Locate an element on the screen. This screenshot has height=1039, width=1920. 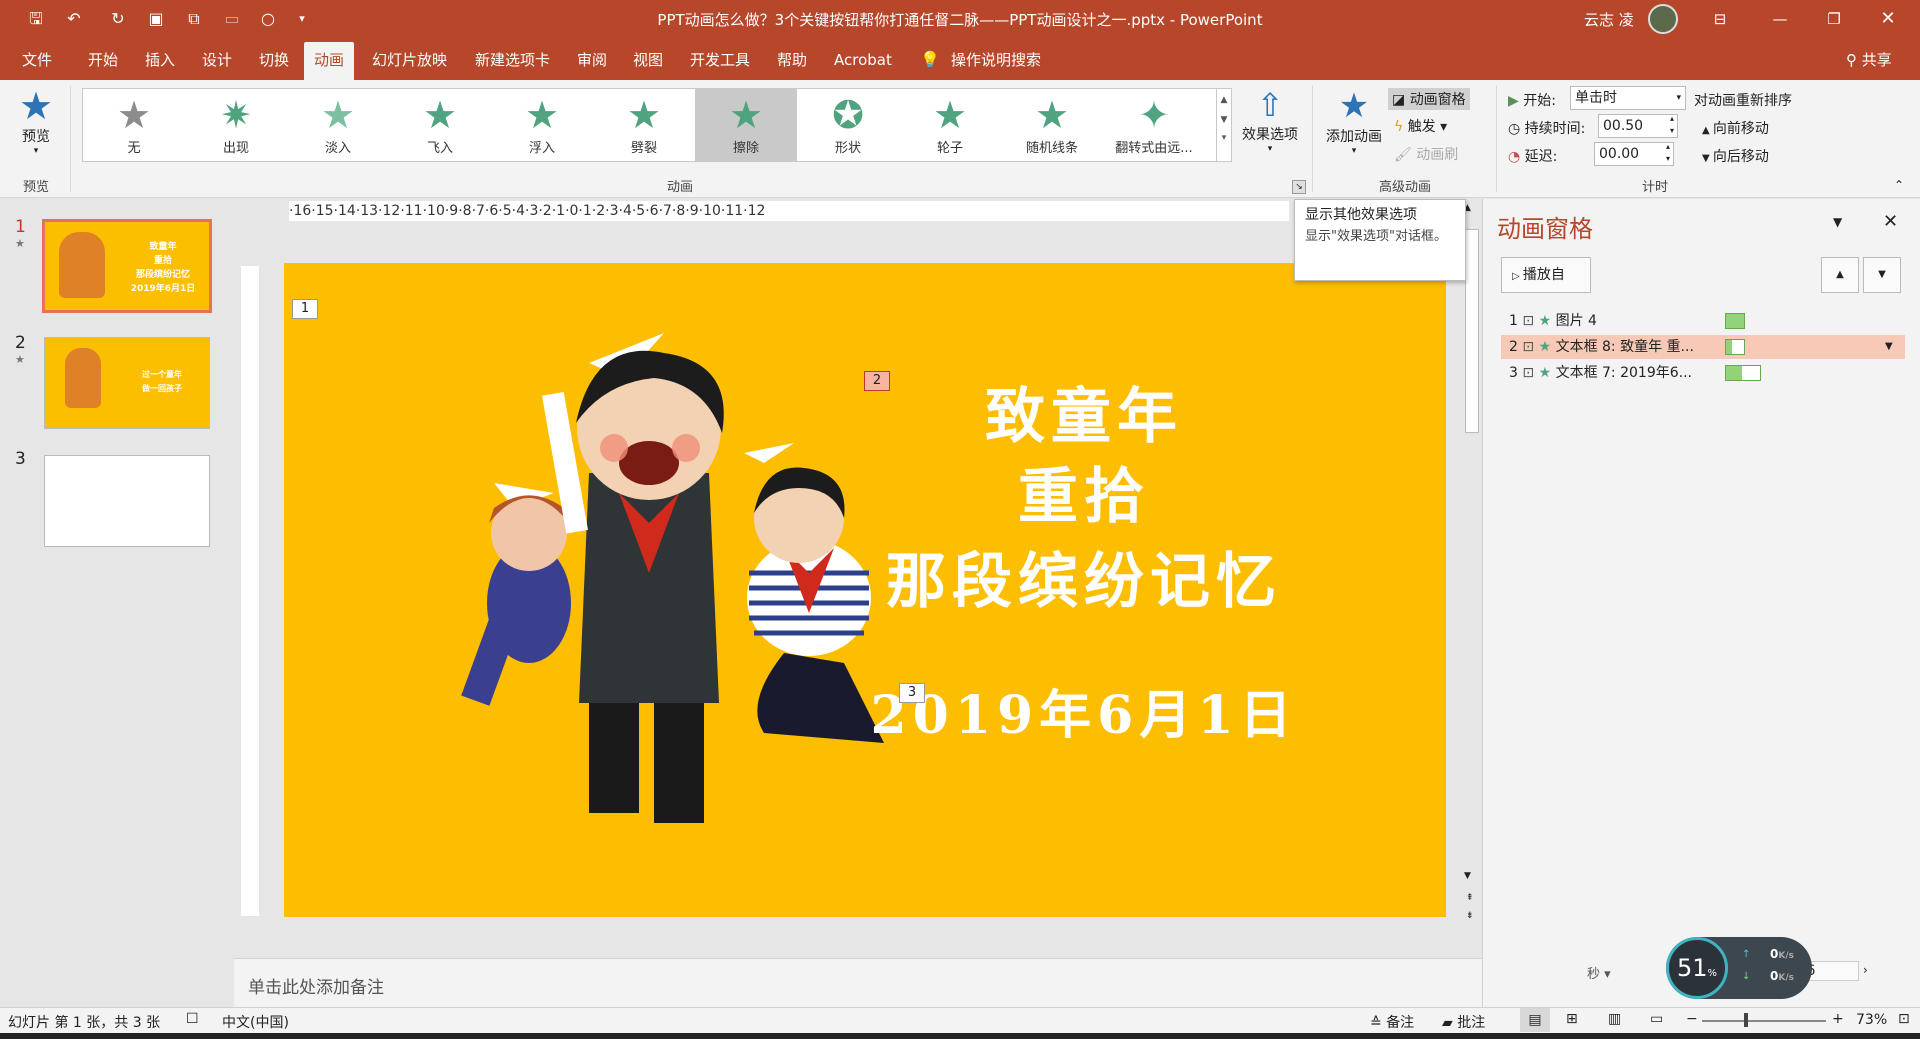
delay-input: 00.00 ▴ ▾ is located at coordinates (1634, 154).